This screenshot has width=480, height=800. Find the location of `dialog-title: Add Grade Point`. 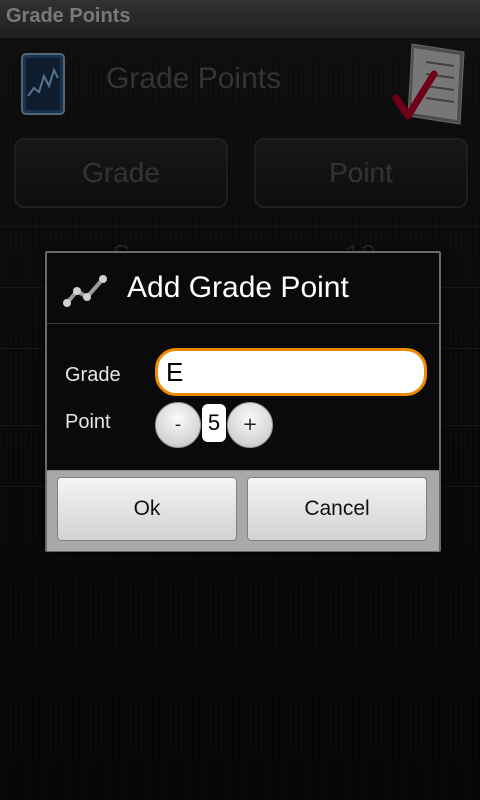

dialog-title: Add Grade Point is located at coordinates (238, 287).